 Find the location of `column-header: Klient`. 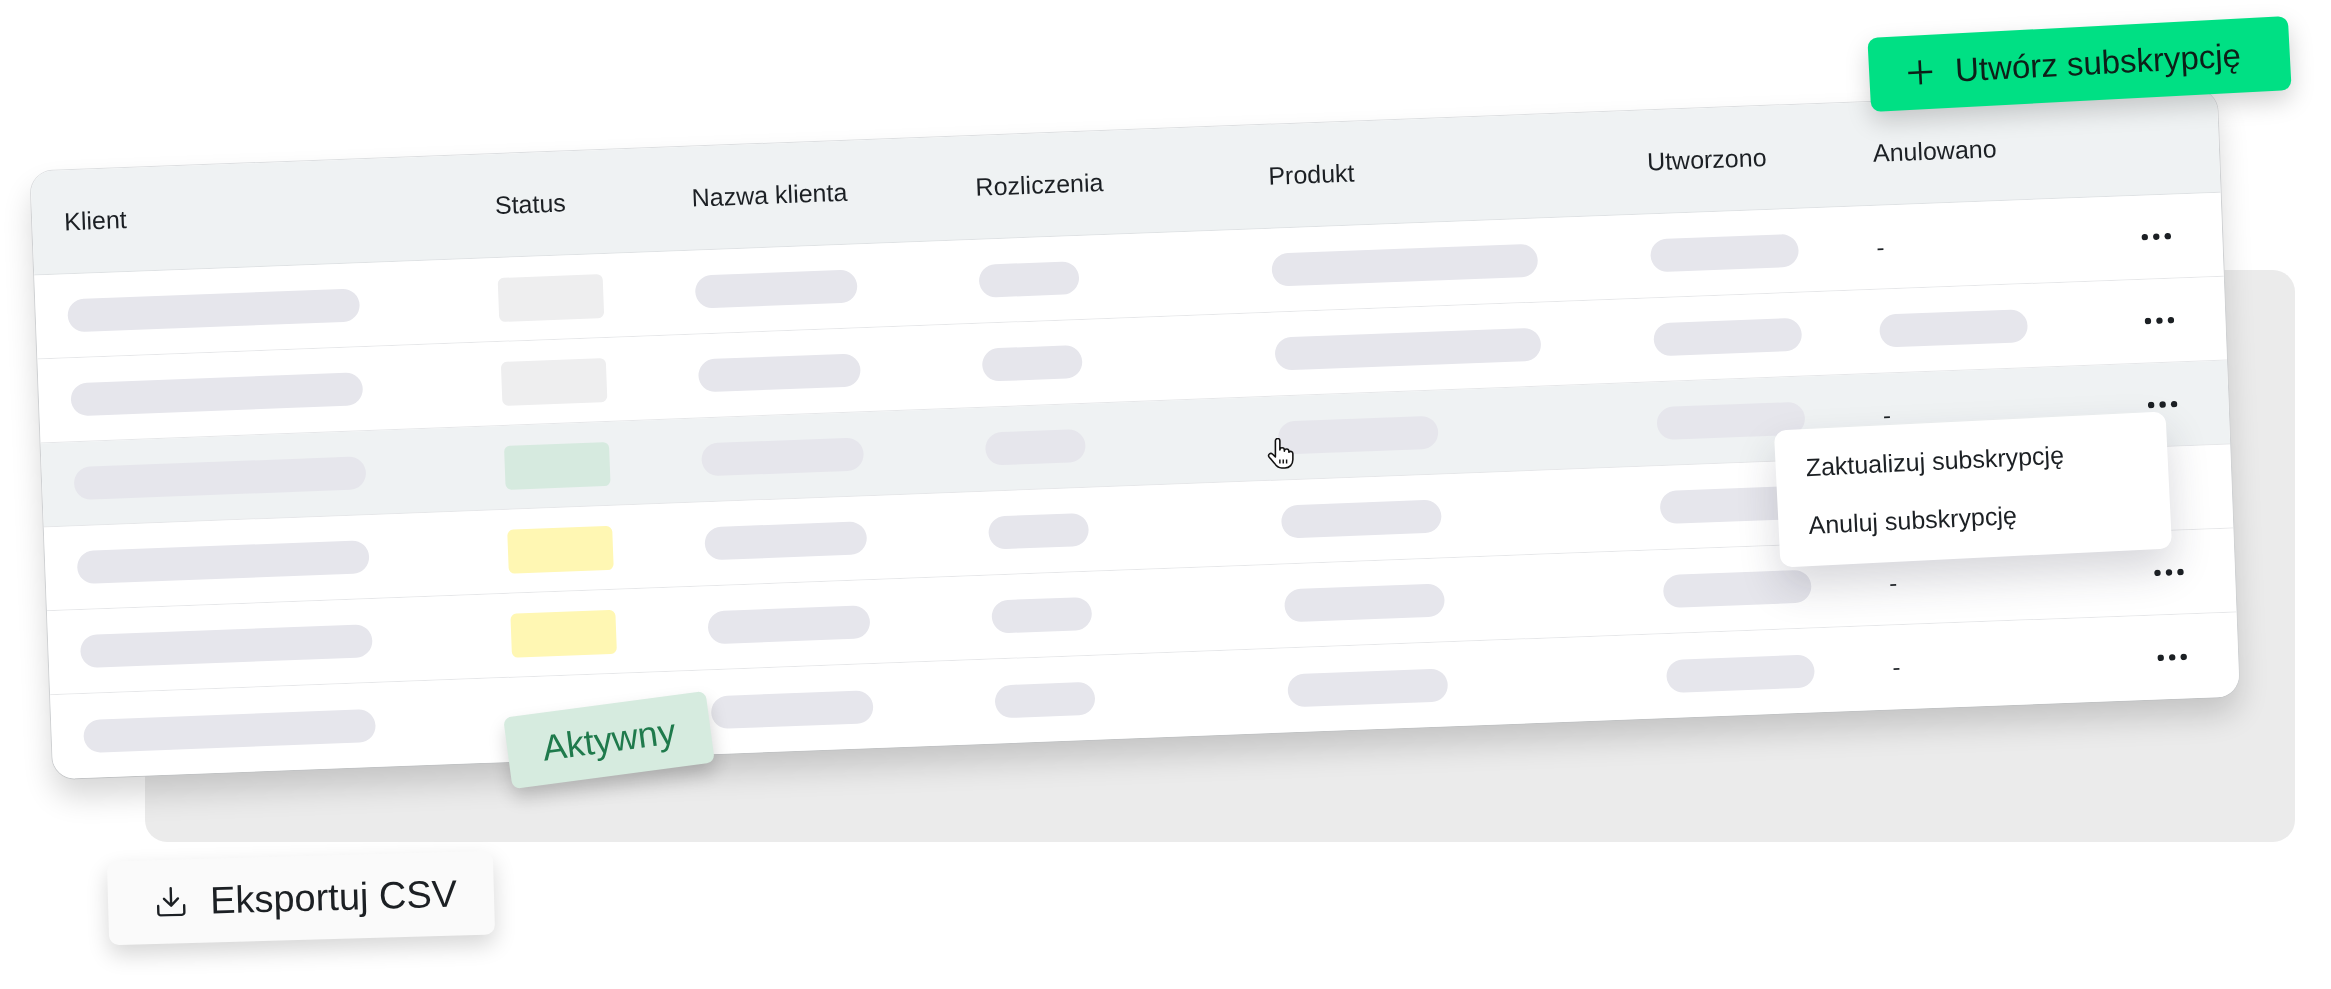

column-header: Klient is located at coordinates (95, 221).